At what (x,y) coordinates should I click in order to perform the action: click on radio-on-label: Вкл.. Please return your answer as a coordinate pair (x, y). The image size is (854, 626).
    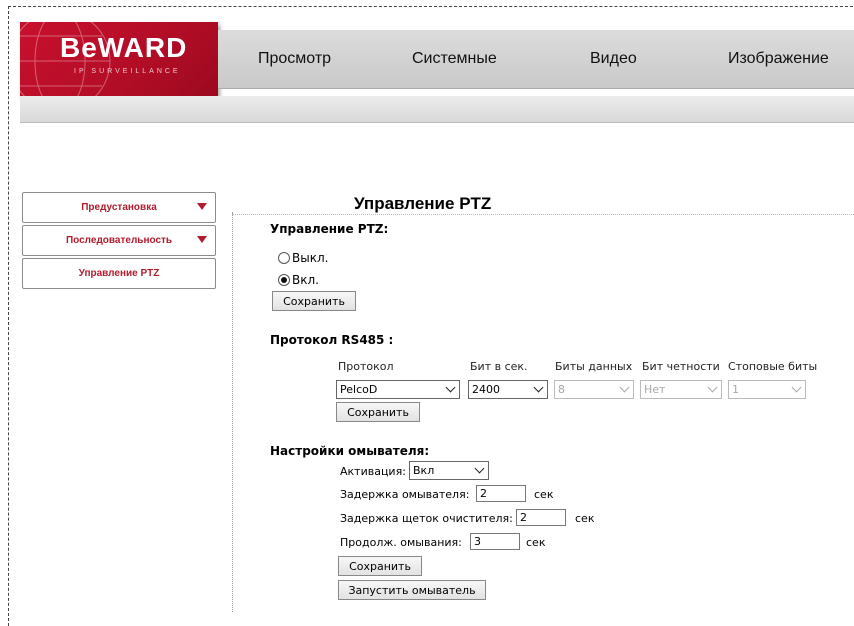
    Looking at the image, I should click on (305, 280).